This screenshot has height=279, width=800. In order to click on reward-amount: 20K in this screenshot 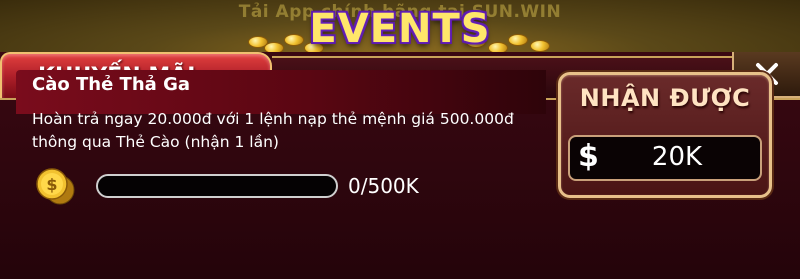, I will do `click(677, 157)`.